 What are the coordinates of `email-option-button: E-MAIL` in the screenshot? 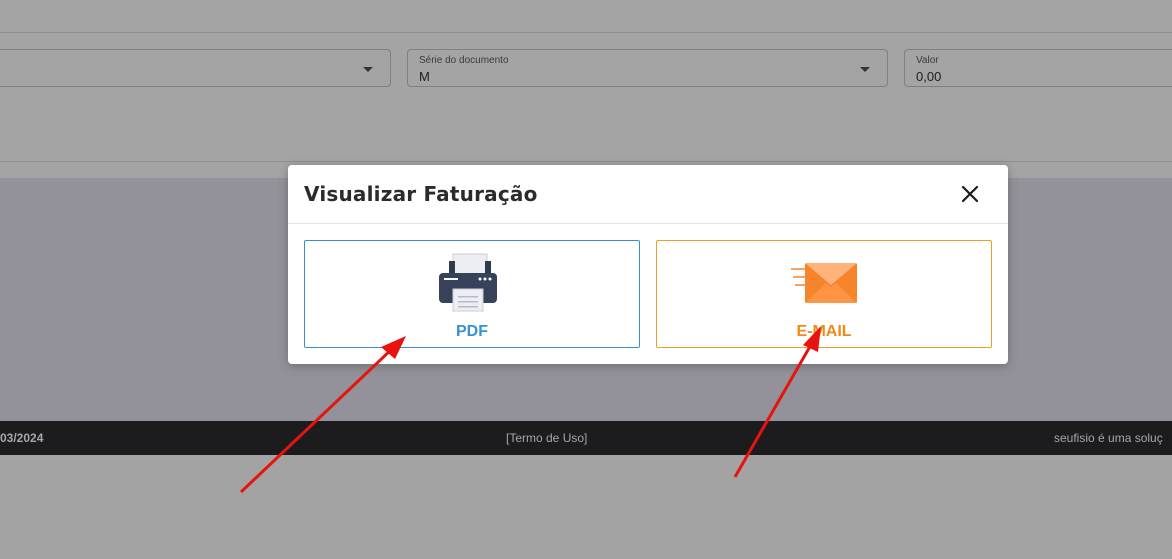 It's located at (824, 294).